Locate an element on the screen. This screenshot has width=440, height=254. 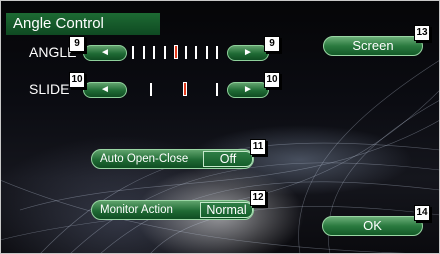
slide-left-button: ◄ is located at coordinates (105, 90).